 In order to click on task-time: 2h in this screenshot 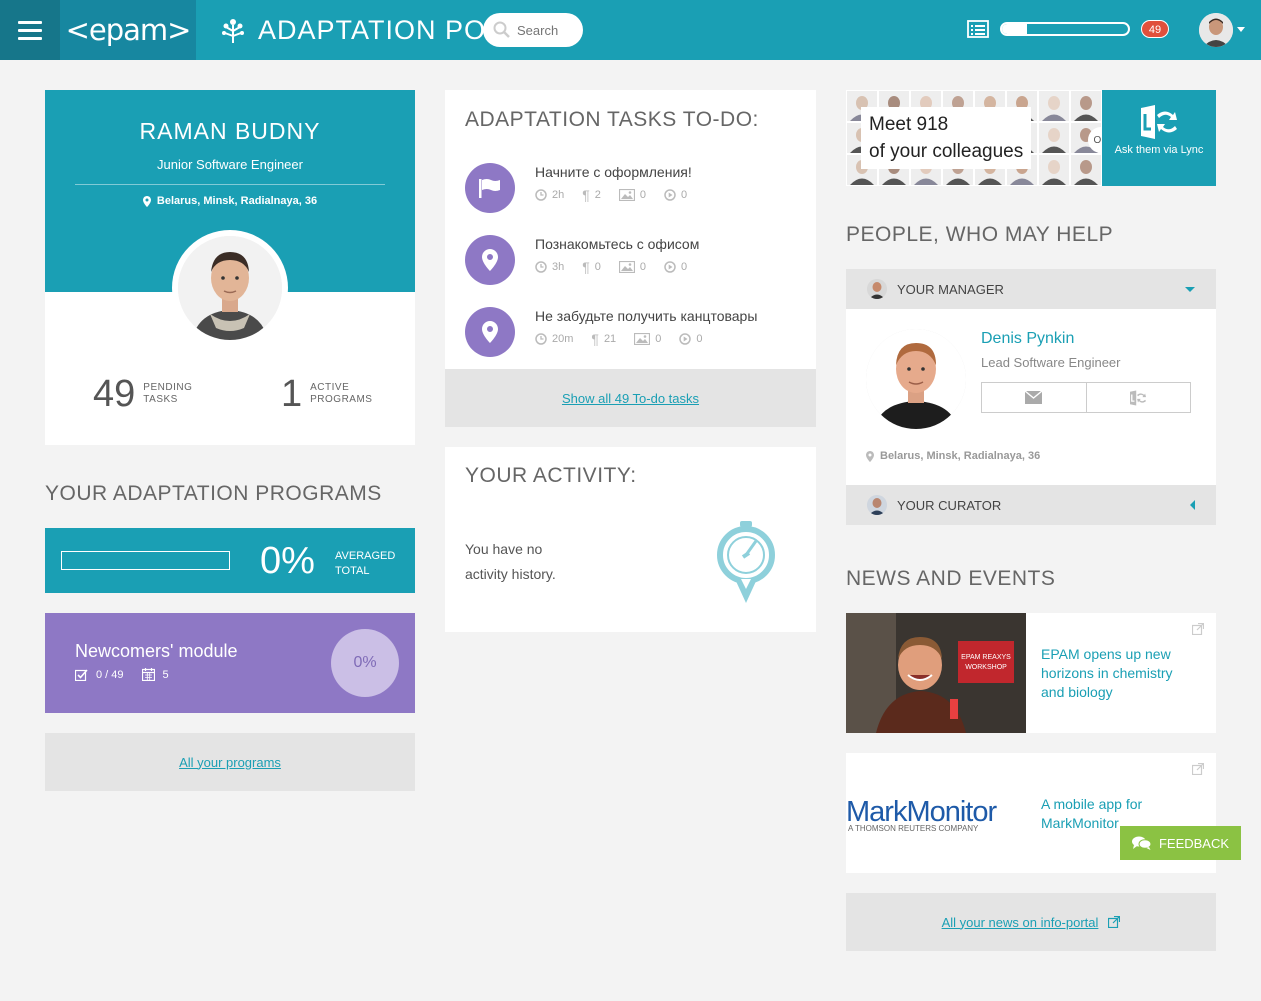, I will do `click(558, 195)`.